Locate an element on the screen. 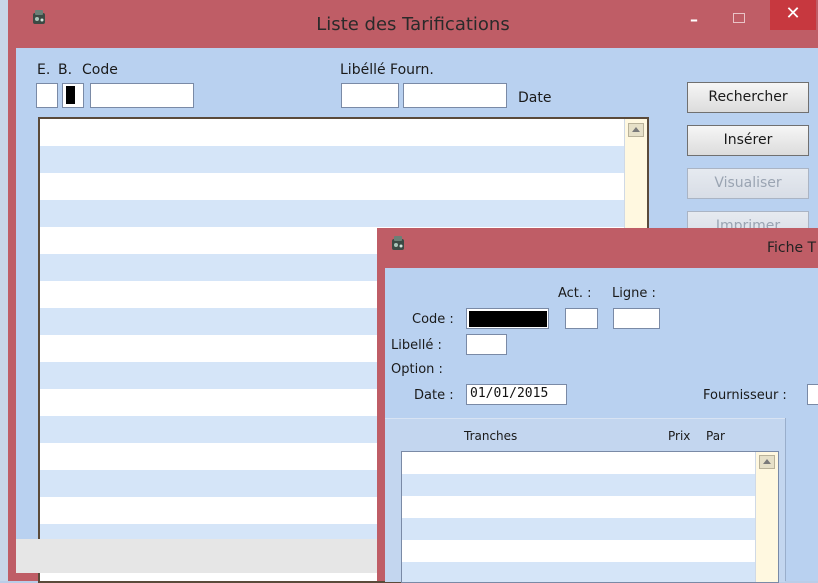 Image resolution: width=818 pixels, height=583 pixels. rechercher-button: Rechercher is located at coordinates (748, 97).